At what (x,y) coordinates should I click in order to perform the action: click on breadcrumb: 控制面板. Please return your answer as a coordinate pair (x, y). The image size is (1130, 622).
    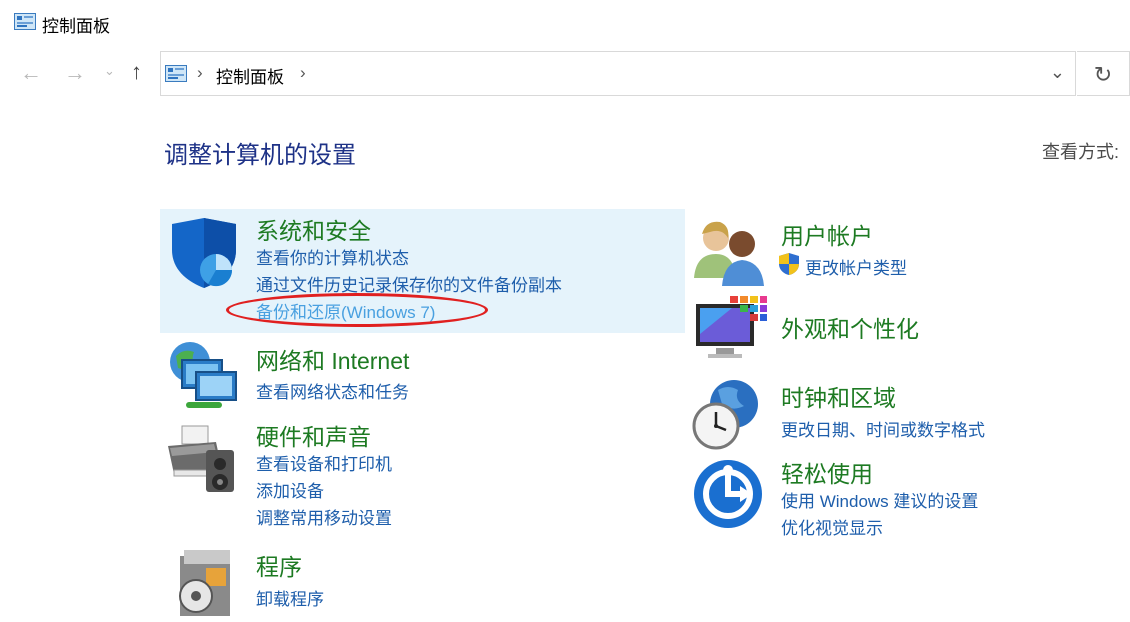
    Looking at the image, I should click on (250, 75).